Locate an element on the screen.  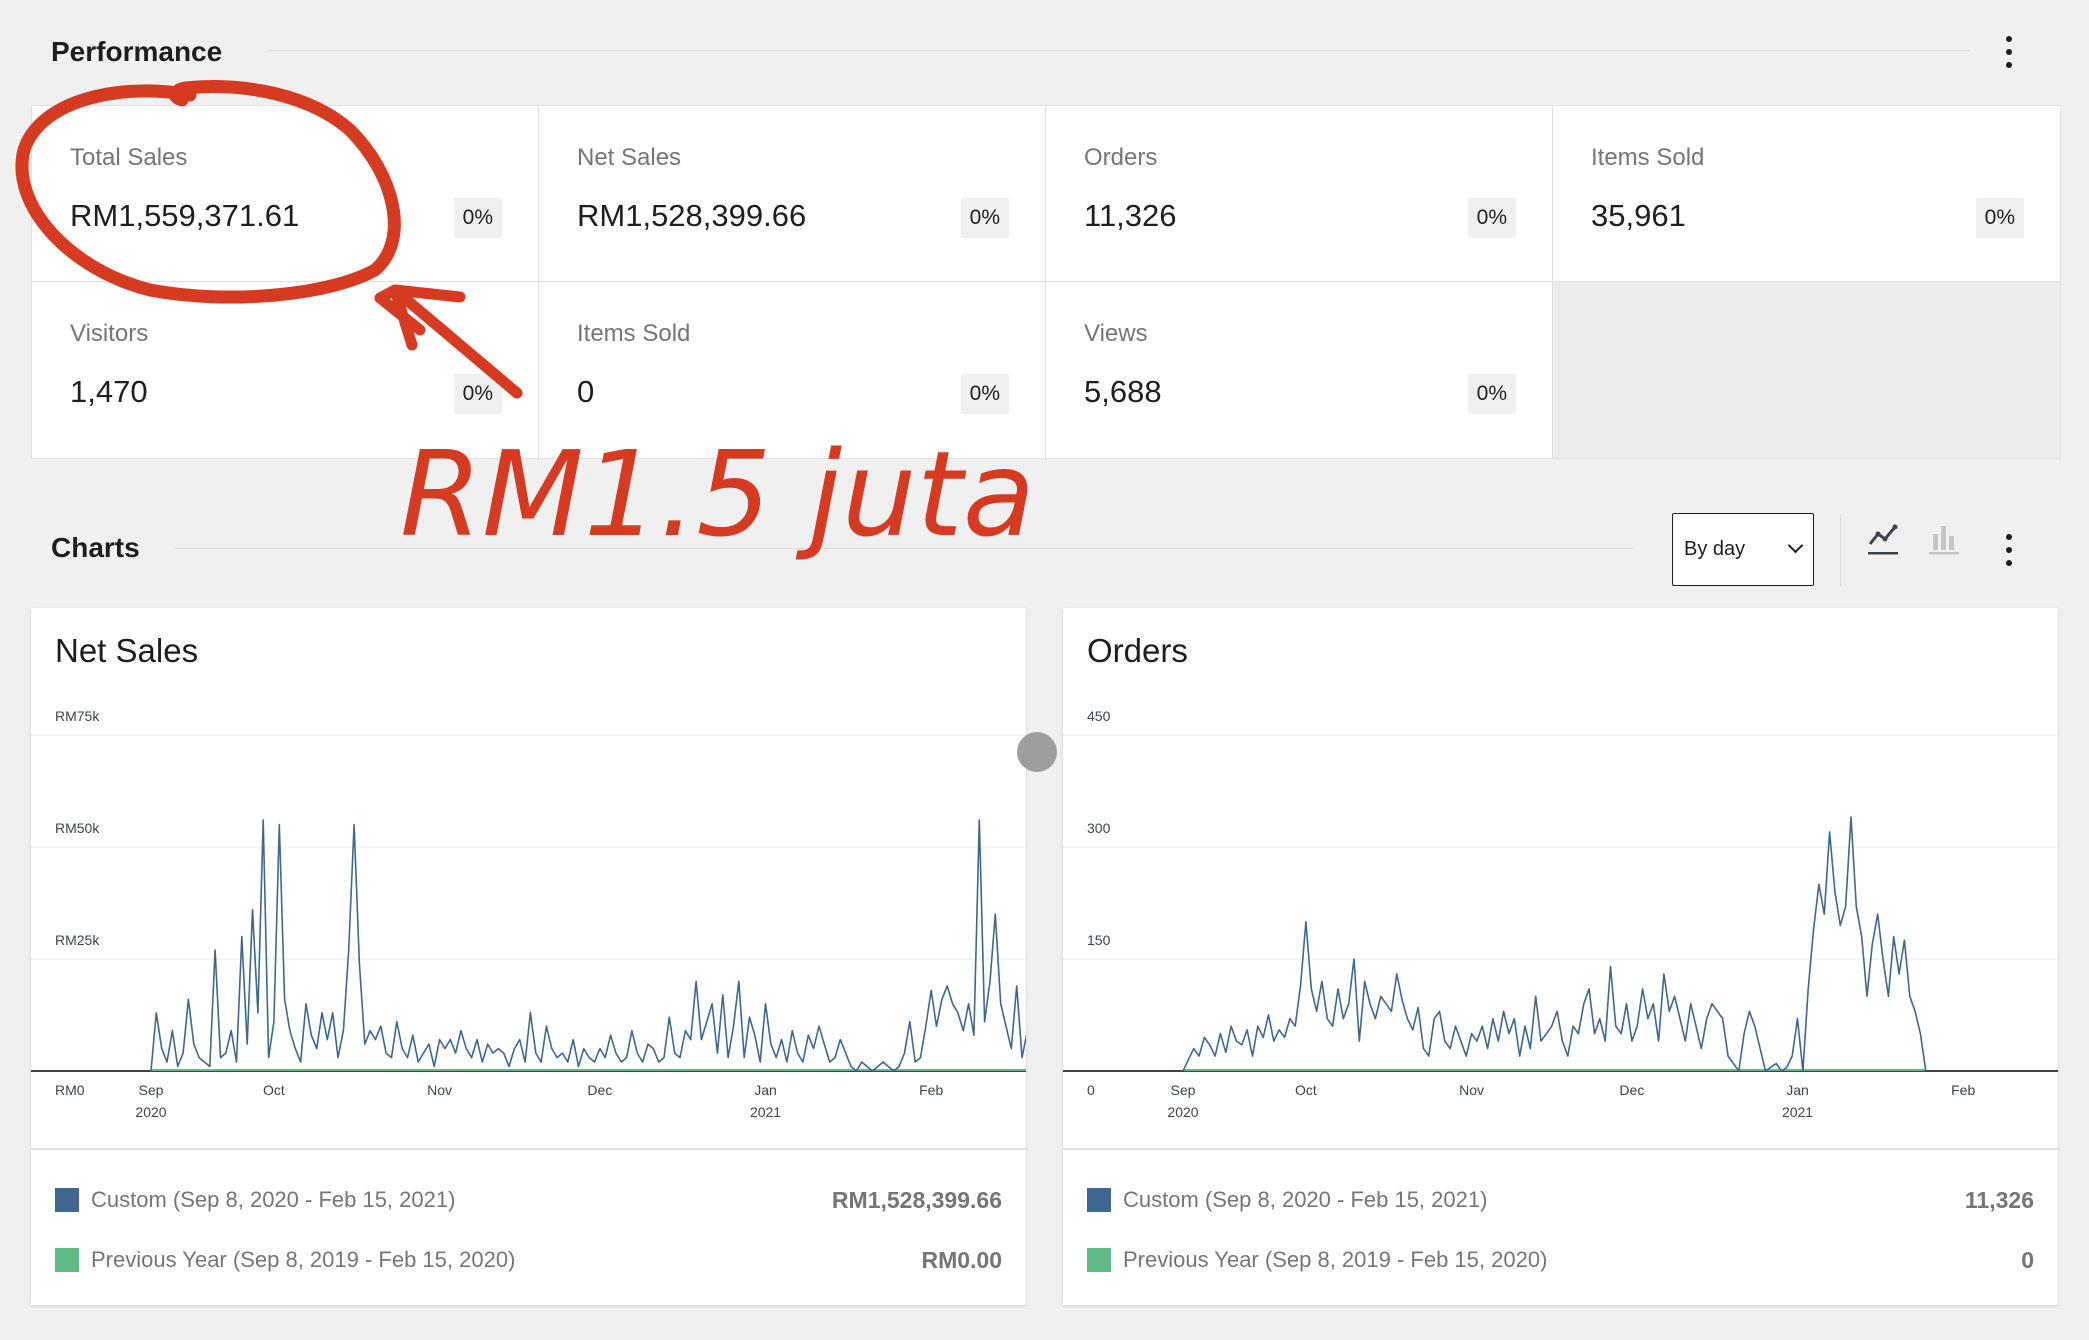
chart-title: Orders is located at coordinates (1137, 650).